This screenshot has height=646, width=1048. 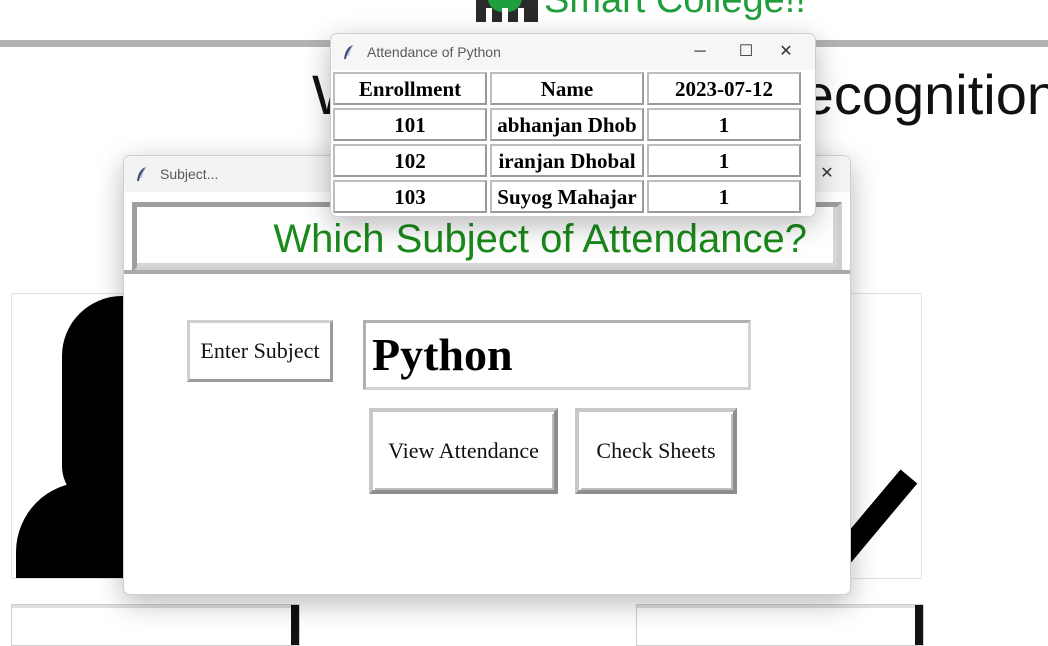 What do you see at coordinates (487, 272) in the screenshot?
I see `subject-divider` at bounding box center [487, 272].